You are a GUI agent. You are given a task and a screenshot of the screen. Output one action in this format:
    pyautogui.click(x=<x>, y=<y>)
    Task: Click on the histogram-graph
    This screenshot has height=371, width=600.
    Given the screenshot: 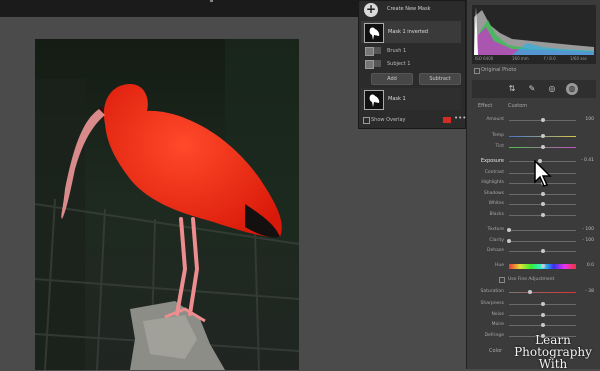 What is the action you would take?
    pyautogui.click(x=534, y=31)
    